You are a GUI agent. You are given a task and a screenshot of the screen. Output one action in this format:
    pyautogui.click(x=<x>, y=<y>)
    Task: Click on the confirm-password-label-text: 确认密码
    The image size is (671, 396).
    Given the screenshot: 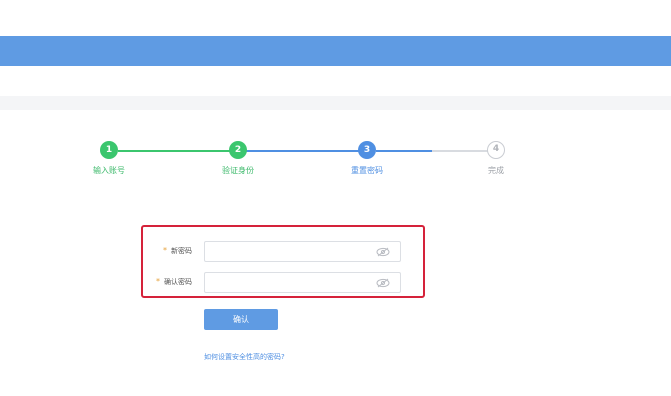 What is the action you would take?
    pyautogui.click(x=178, y=282)
    